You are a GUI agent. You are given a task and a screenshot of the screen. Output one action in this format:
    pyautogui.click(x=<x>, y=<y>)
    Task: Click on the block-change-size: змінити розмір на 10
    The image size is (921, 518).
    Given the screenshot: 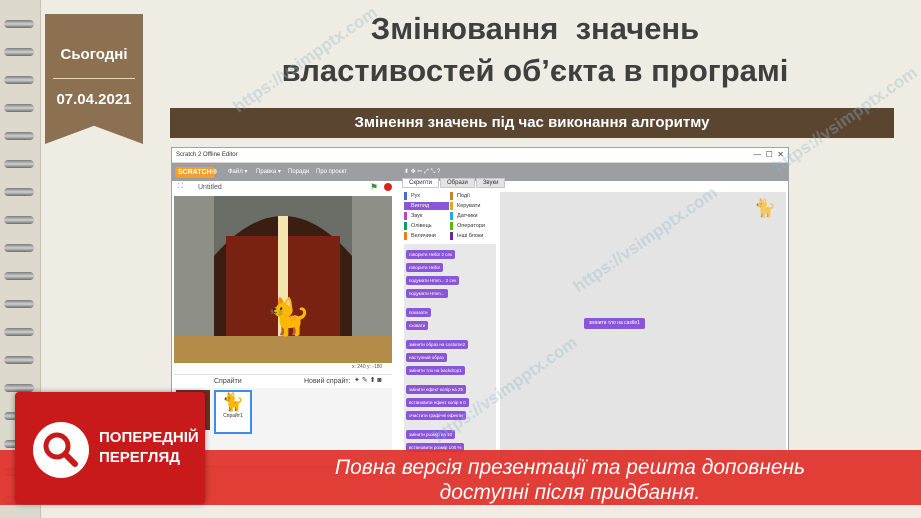 What is the action you would take?
    pyautogui.click(x=431, y=434)
    